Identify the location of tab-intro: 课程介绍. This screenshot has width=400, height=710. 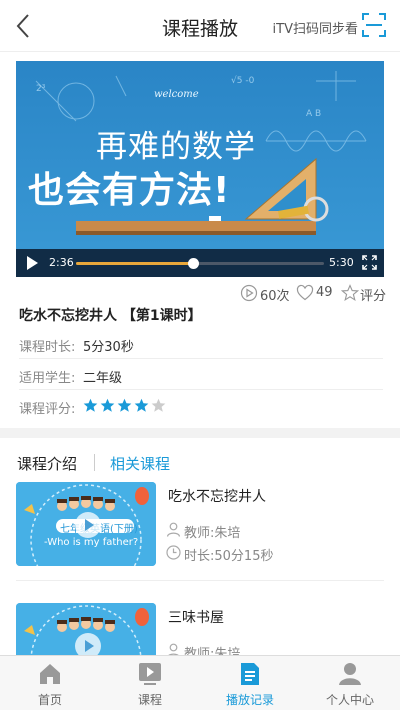
(47, 463).